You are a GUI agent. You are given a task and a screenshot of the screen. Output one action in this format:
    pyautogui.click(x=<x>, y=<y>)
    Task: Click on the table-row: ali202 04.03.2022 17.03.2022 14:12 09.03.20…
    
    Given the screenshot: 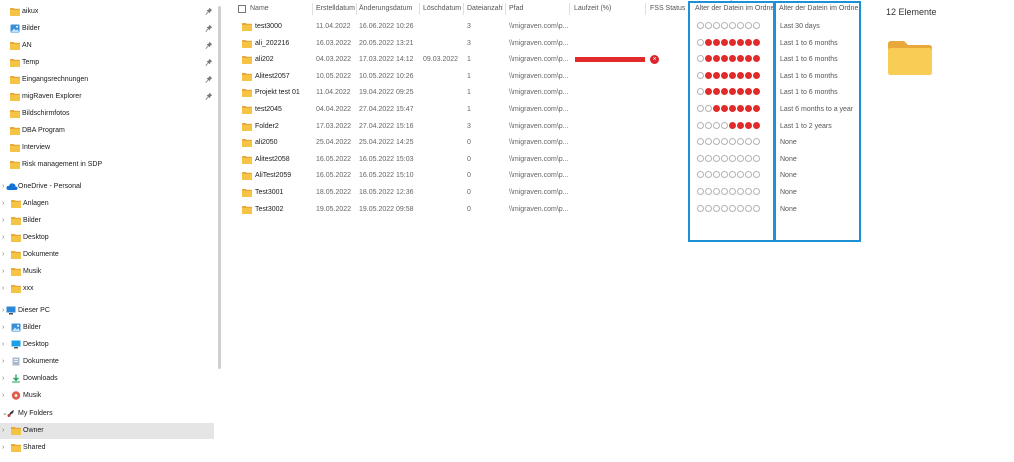 What is the action you would take?
    pyautogui.click(x=456, y=60)
    